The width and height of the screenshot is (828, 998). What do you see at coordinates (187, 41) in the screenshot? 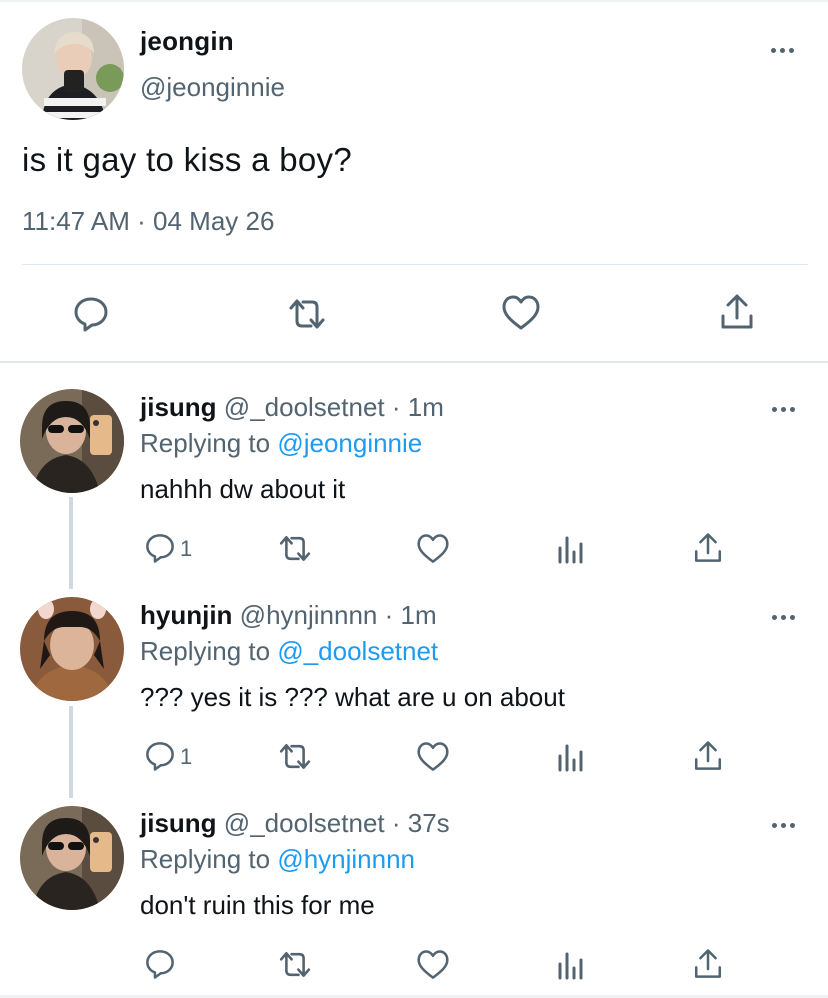
I see `display-name: jeongin` at bounding box center [187, 41].